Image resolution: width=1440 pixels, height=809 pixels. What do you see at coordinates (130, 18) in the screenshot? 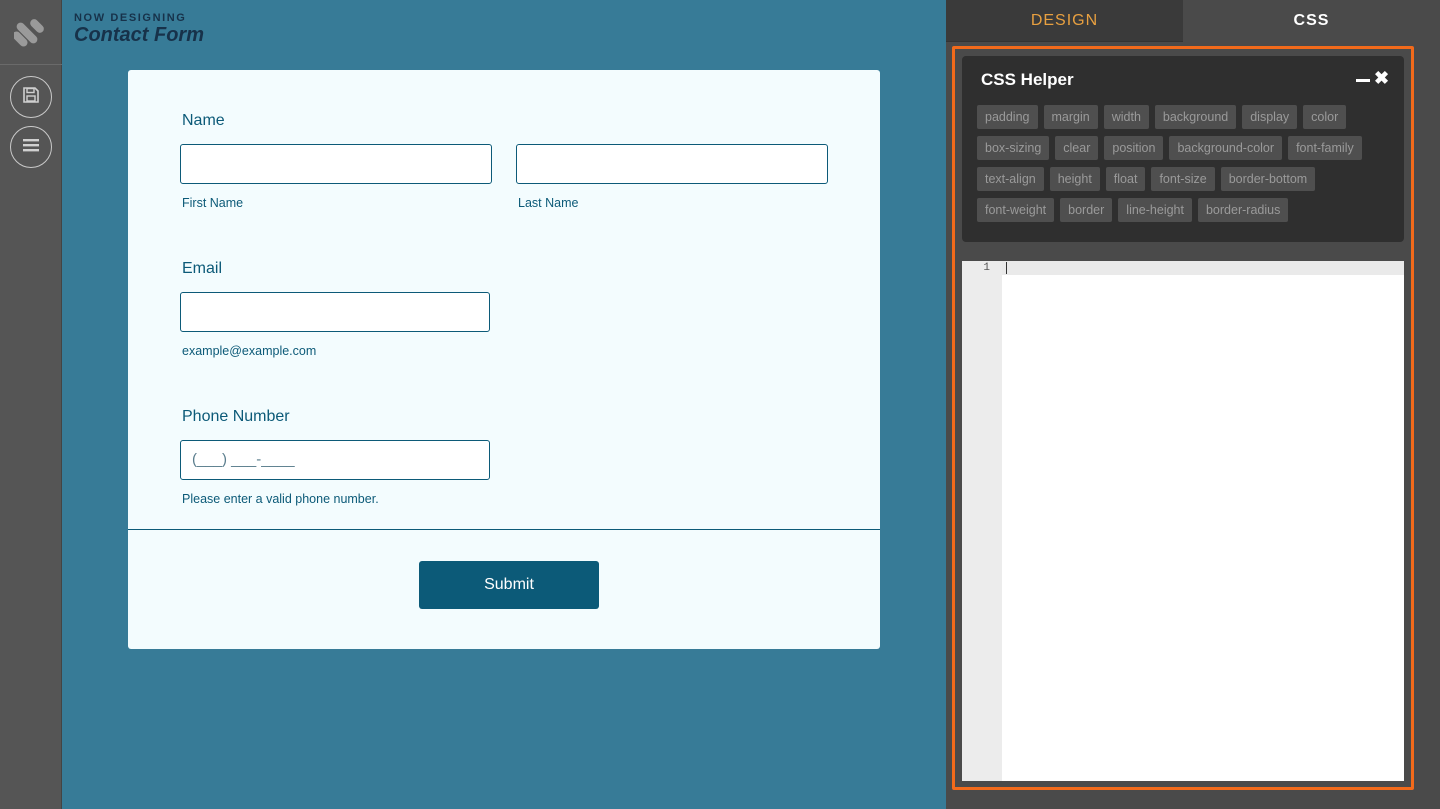
I see `header-eyebrow: NOW DESIGNING` at bounding box center [130, 18].